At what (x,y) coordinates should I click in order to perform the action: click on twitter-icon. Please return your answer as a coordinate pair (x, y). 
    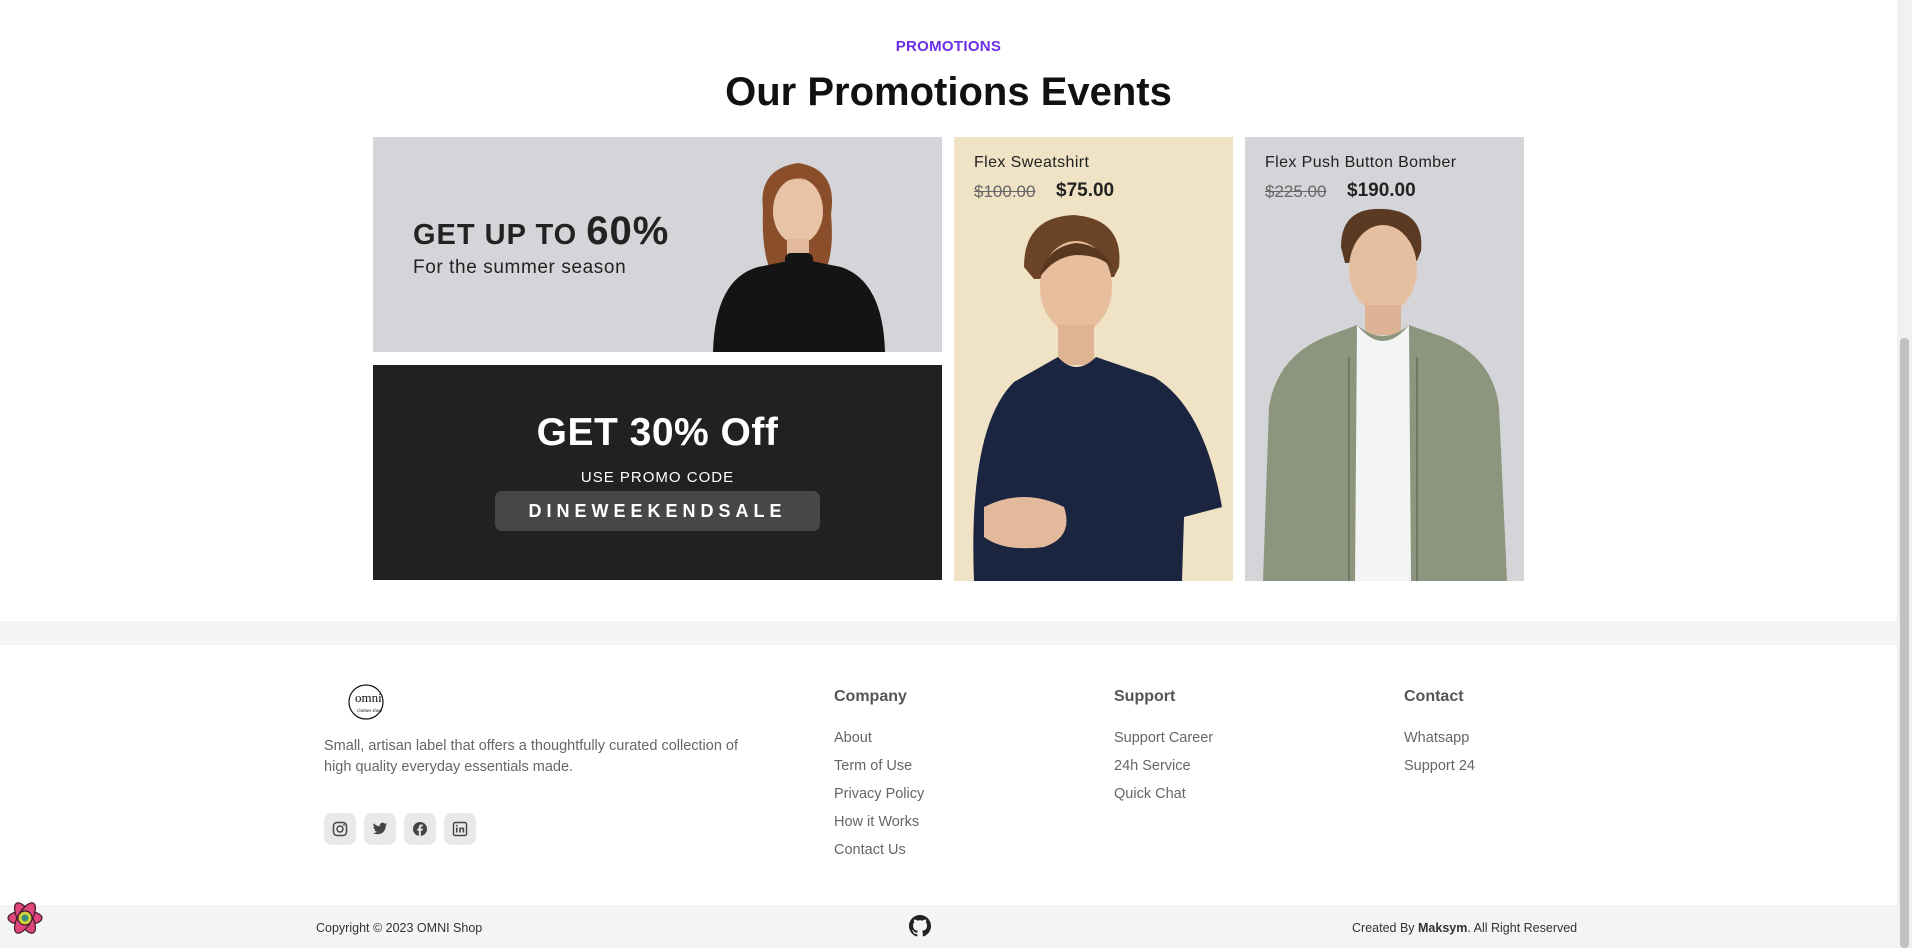
    Looking at the image, I should click on (380, 828).